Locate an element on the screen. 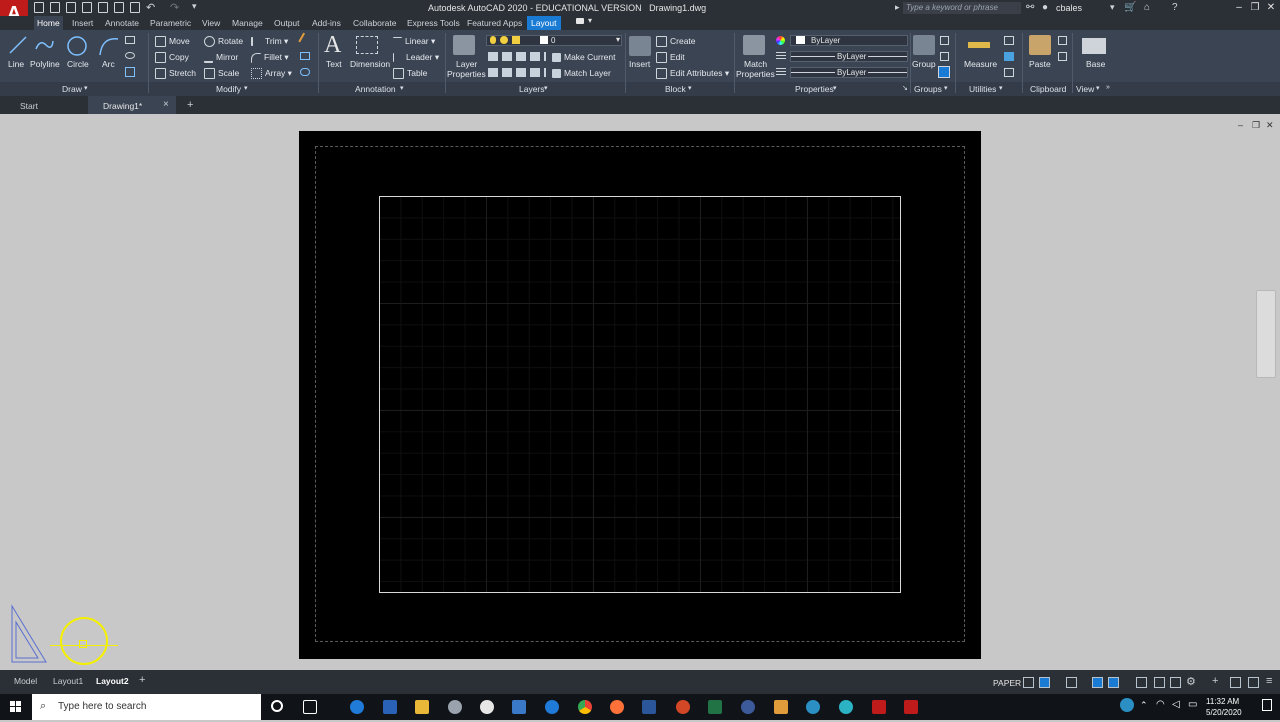 This screenshot has height=722, width=1280. infer-constraints-icon is located at coordinates (1071, 682).